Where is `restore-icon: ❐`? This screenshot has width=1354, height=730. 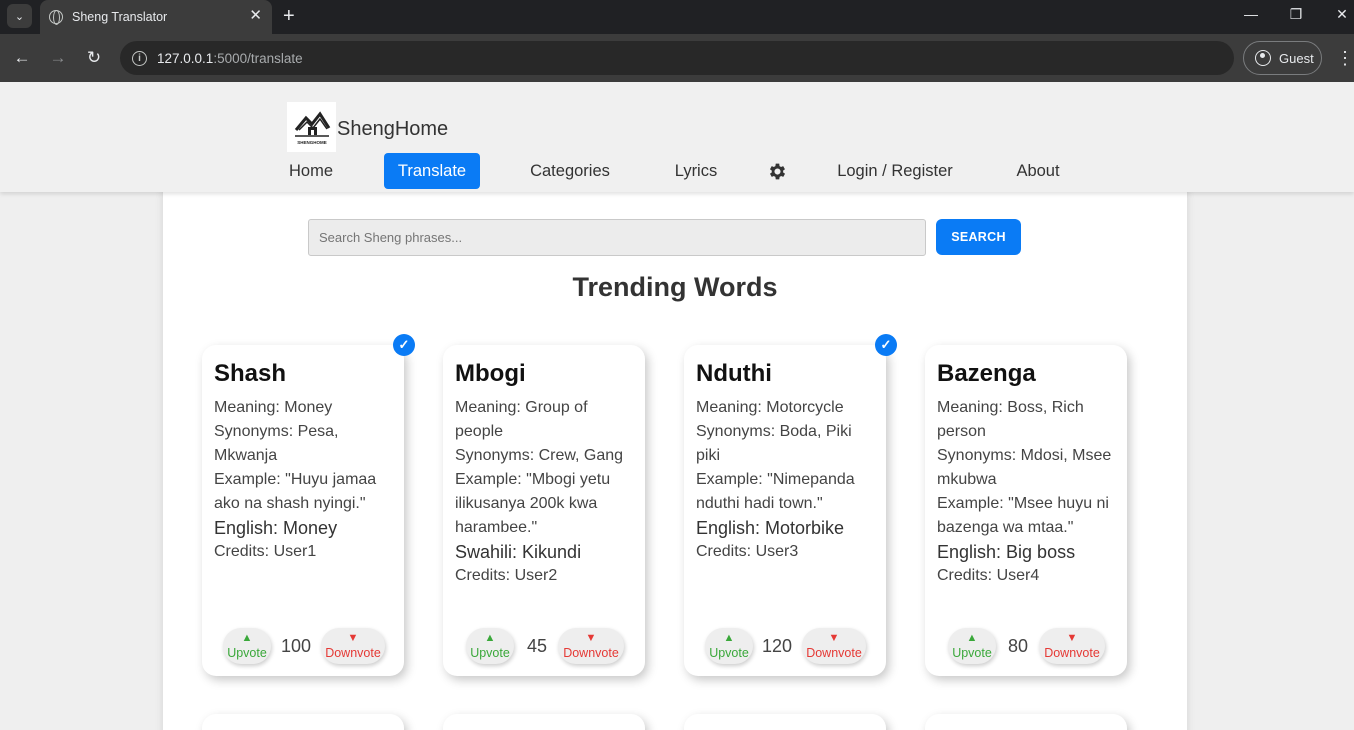 restore-icon: ❐ is located at coordinates (1296, 14).